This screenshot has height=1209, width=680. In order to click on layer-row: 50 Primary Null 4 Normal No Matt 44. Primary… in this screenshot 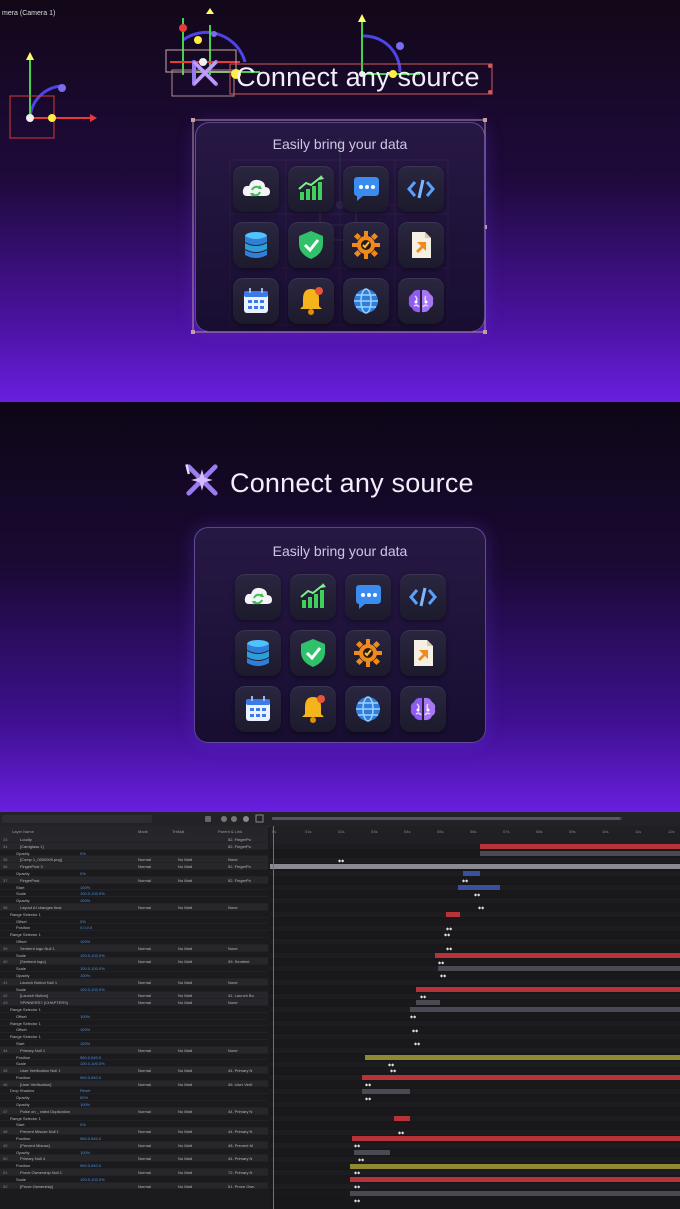, I will do `click(134, 1159)`.